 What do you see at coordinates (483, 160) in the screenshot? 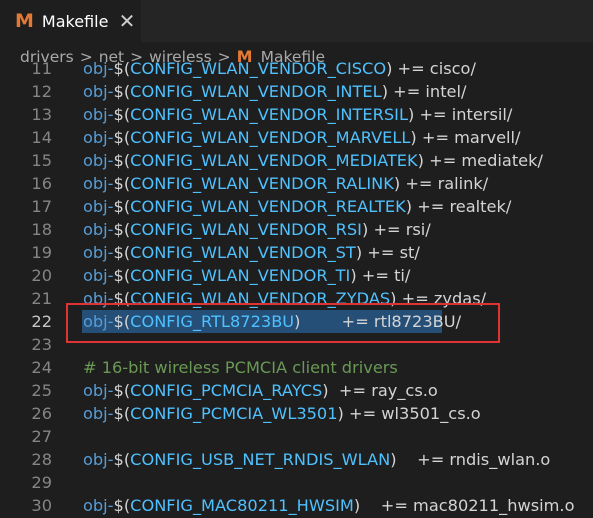
I see `code-value: += mediatek/` at bounding box center [483, 160].